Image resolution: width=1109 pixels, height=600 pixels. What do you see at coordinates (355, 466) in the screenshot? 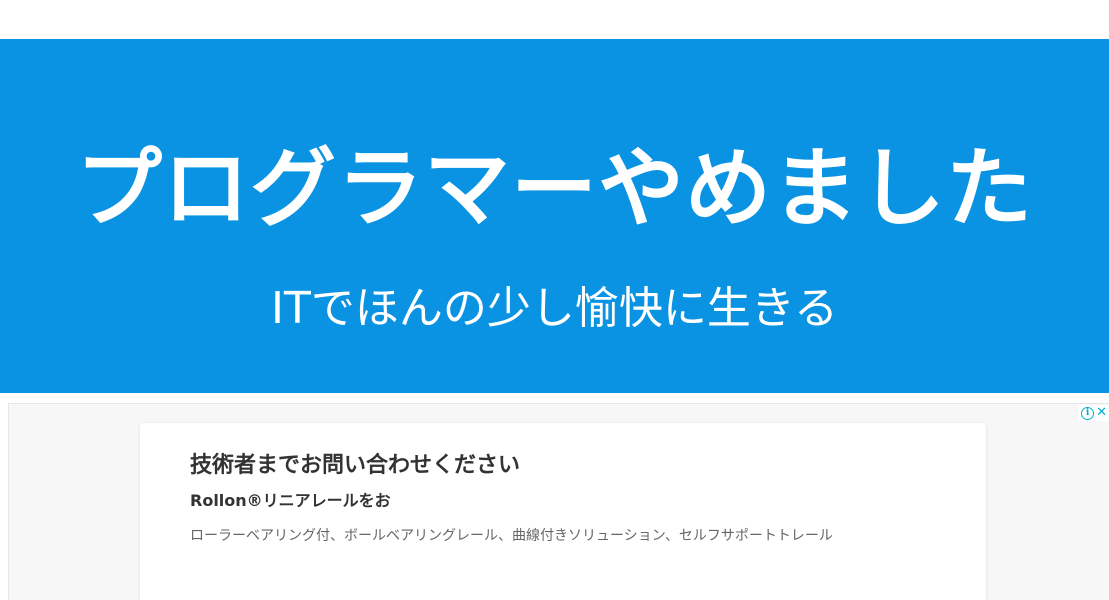
I see `ad-headline: 技術者までお問い合わせください` at bounding box center [355, 466].